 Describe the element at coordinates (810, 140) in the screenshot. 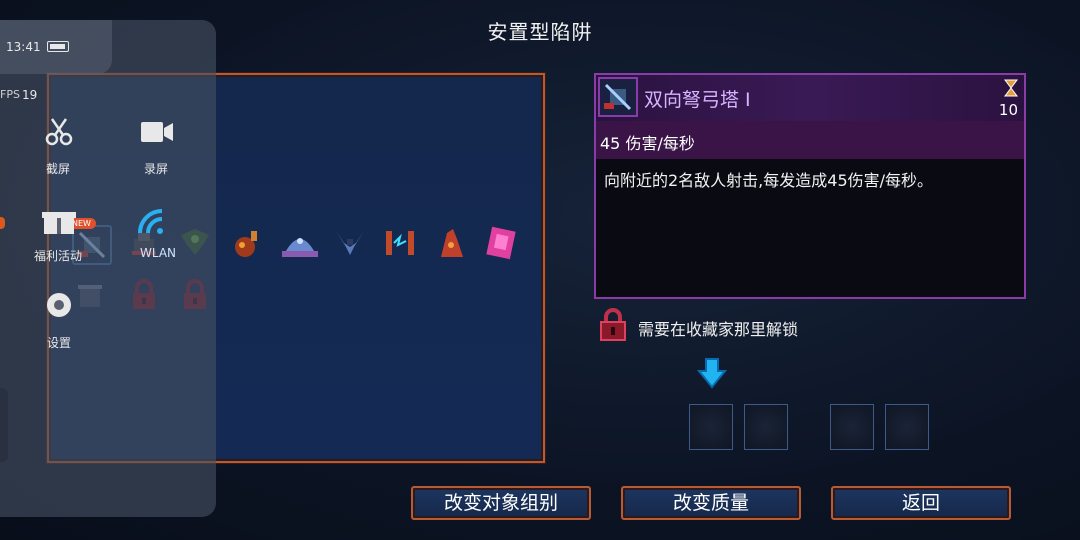

I see `item-dps-row: 45 伤害/每秒` at that location.